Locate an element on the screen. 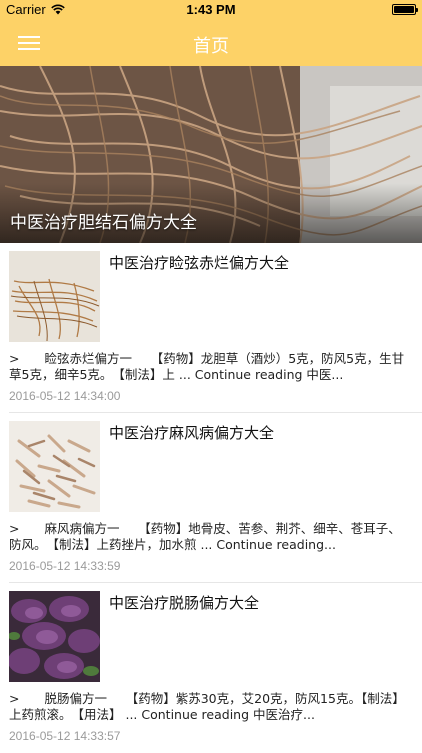  status-right is located at coordinates (405, 9).